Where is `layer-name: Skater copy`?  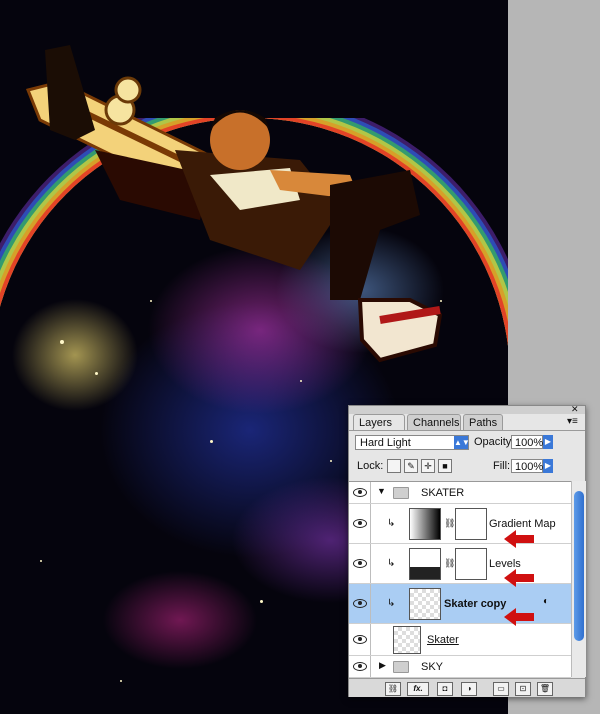
layer-name: Skater copy is located at coordinates (475, 604).